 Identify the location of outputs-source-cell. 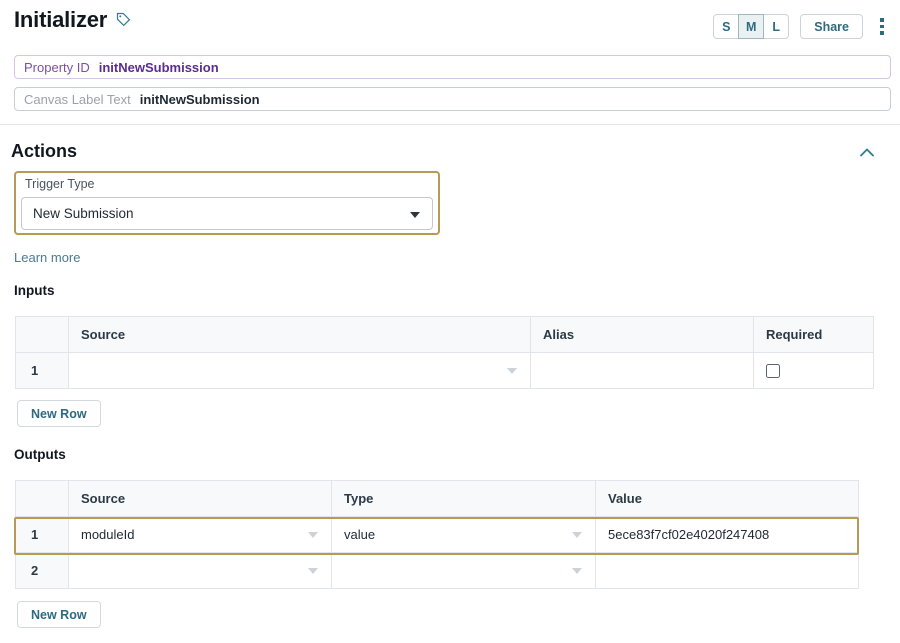
(200, 570).